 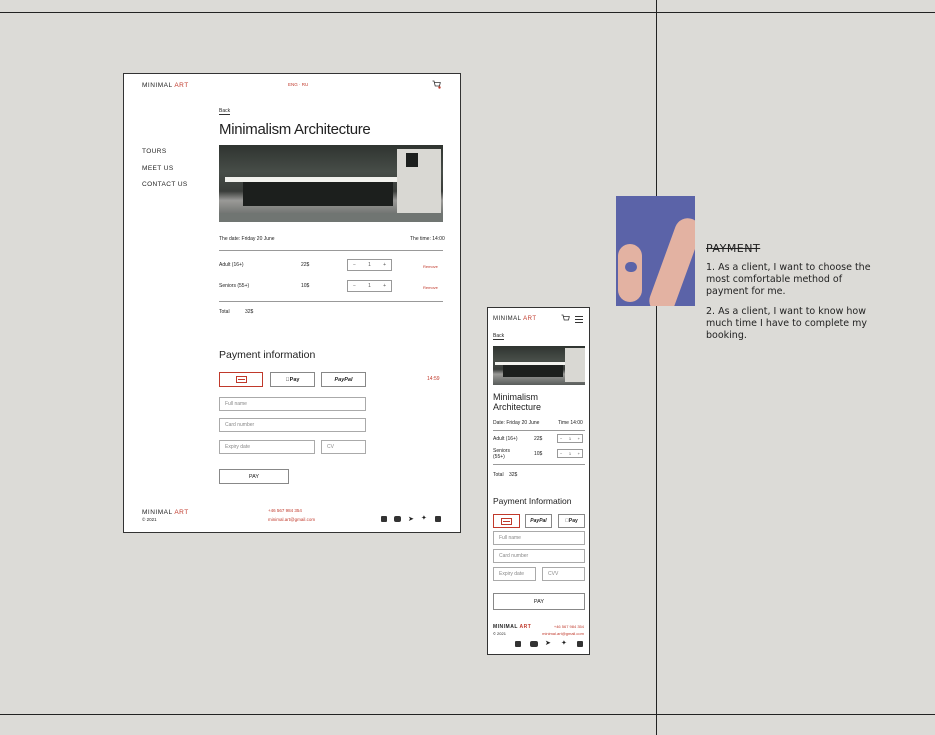 I want to click on menu-icon, so click(x=579, y=319).